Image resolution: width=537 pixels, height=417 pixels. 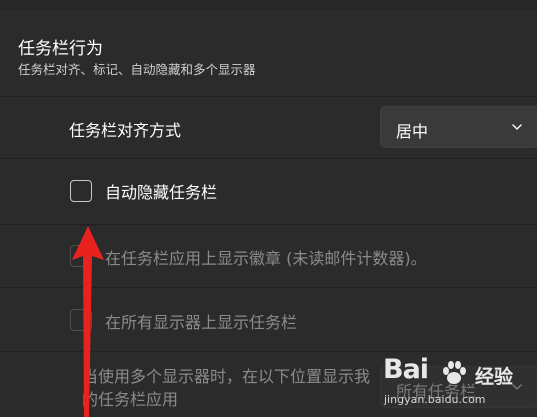 I want to click on watermark-url: jingyan.baidu.com, so click(x=435, y=399).